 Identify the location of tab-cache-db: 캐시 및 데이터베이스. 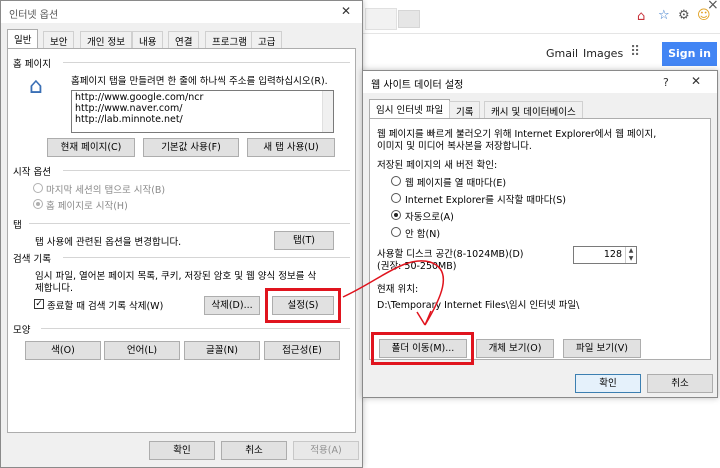
(533, 109).